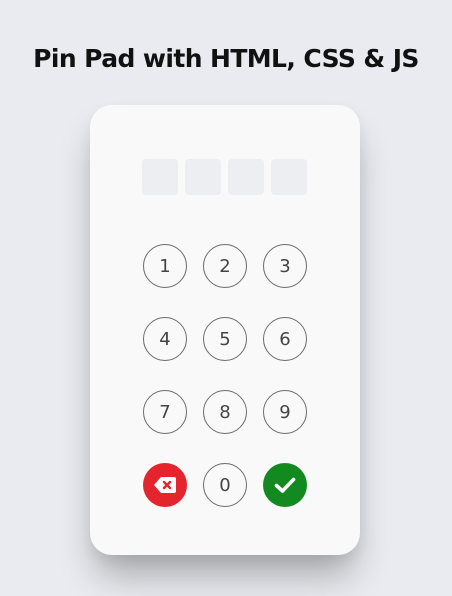  What do you see at coordinates (285, 339) in the screenshot?
I see `key-6: 6` at bounding box center [285, 339].